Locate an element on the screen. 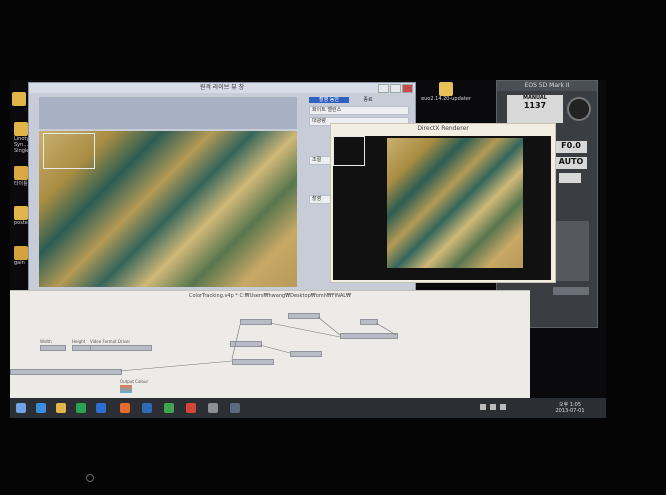  white-balance-label: 화이트 밸런스 is located at coordinates (359, 110).